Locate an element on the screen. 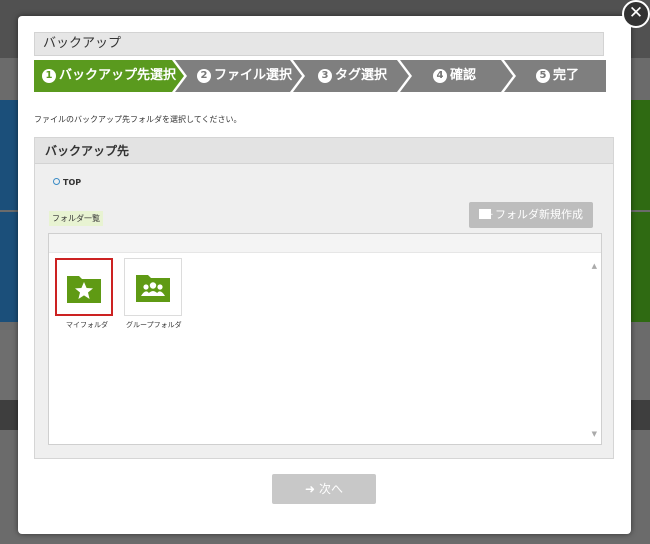 The width and height of the screenshot is (650, 544). new-folder-label: フォルダ新規作成 is located at coordinates (539, 214).